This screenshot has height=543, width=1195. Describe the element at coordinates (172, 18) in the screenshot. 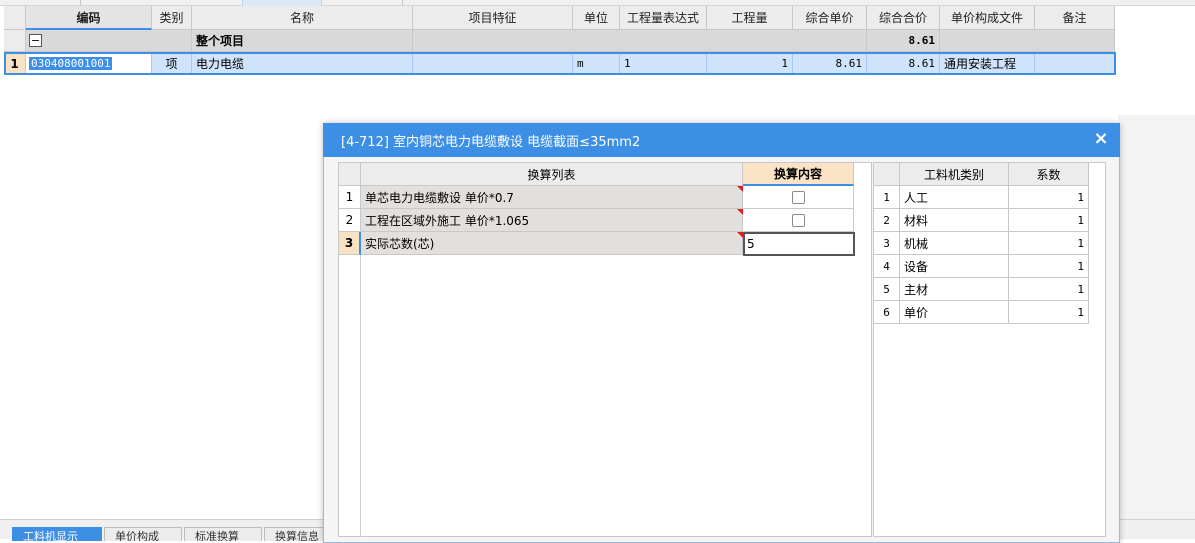

I see `col-header-type: 类别` at that location.